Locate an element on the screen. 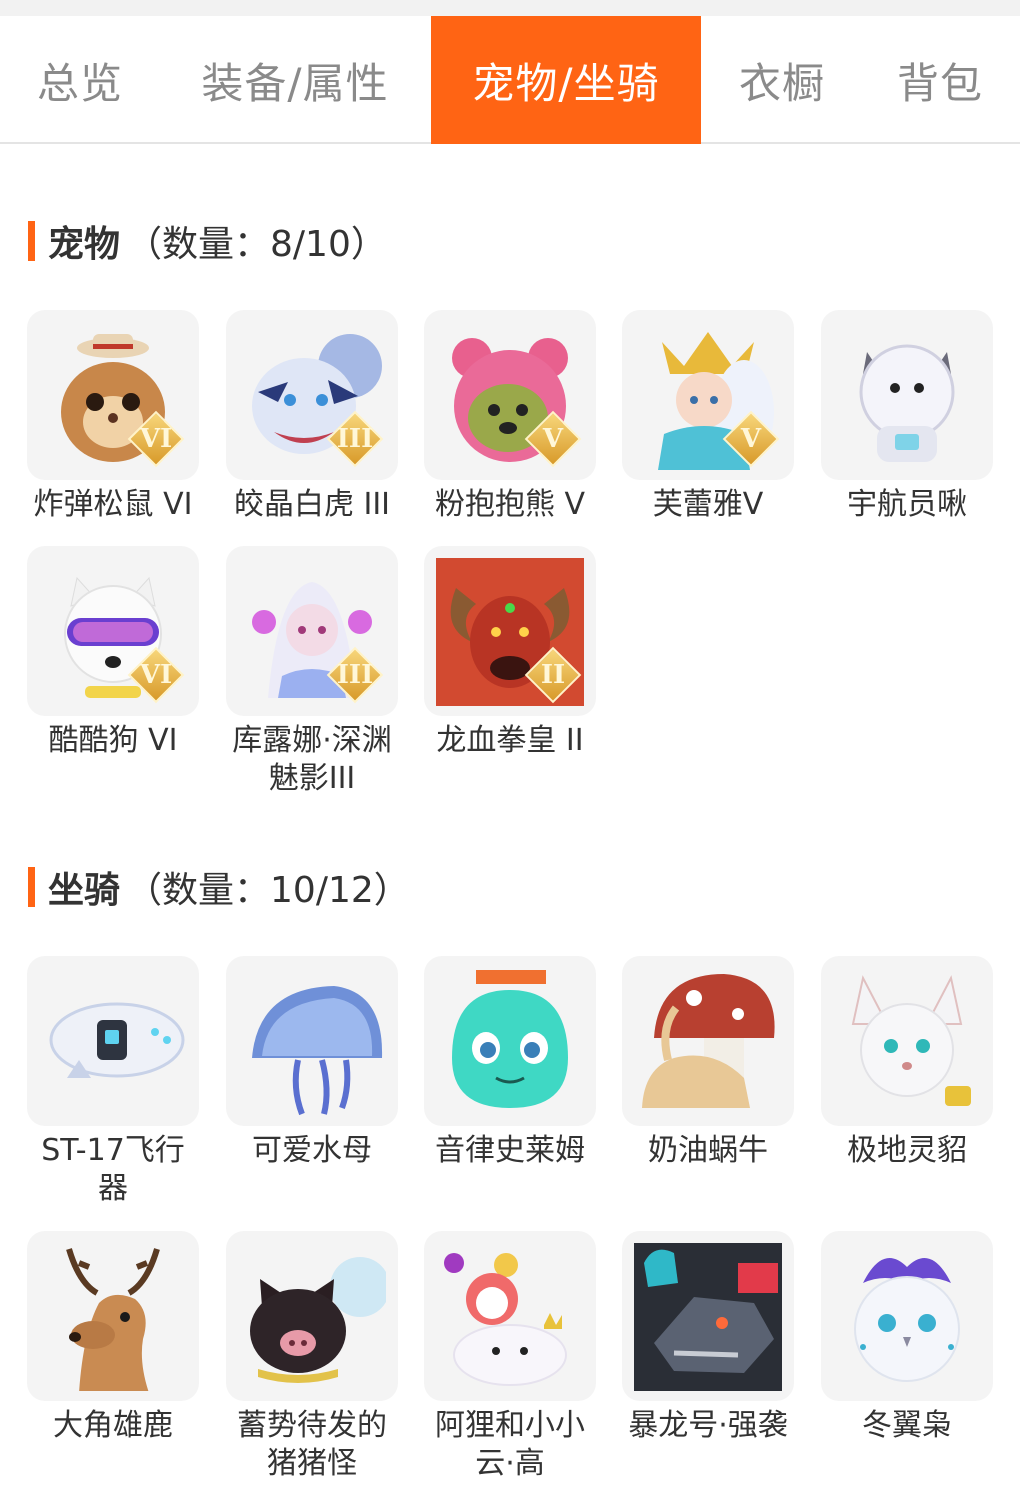  kuluna-icon: III is located at coordinates (312, 631).